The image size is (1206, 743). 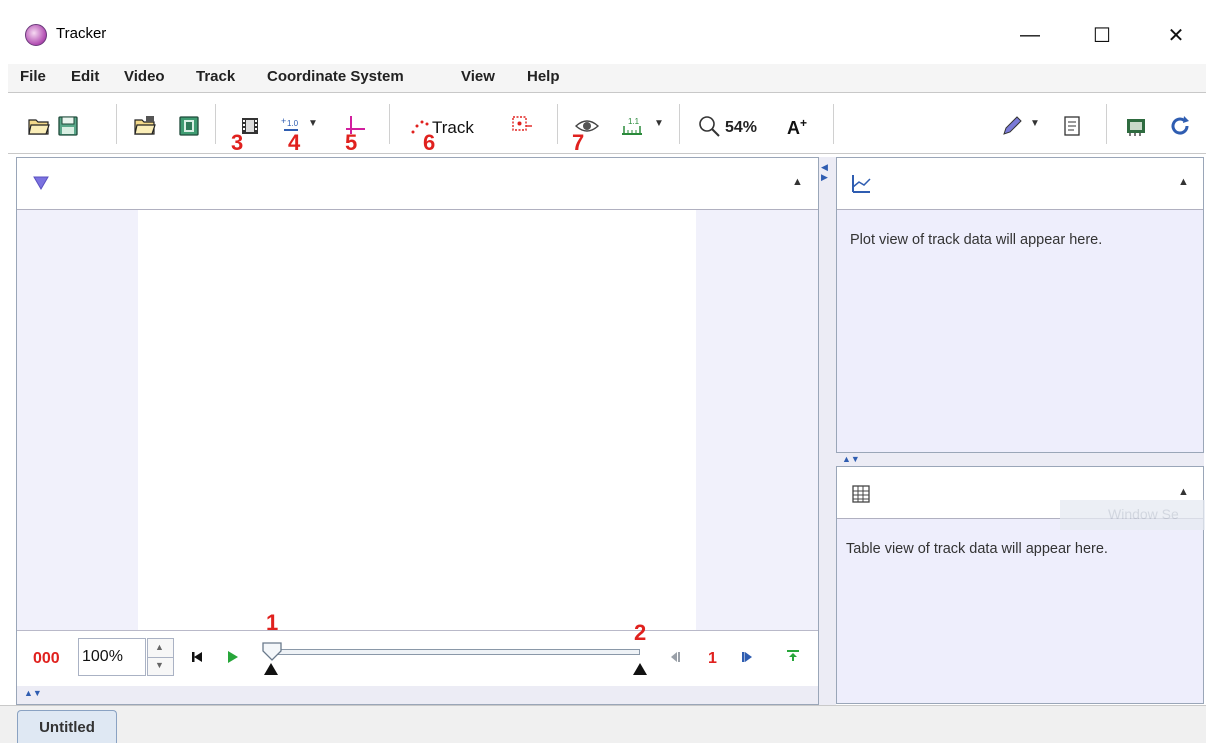 I want to click on playback-rate-spinner: ▲ ▼, so click(x=160, y=657).